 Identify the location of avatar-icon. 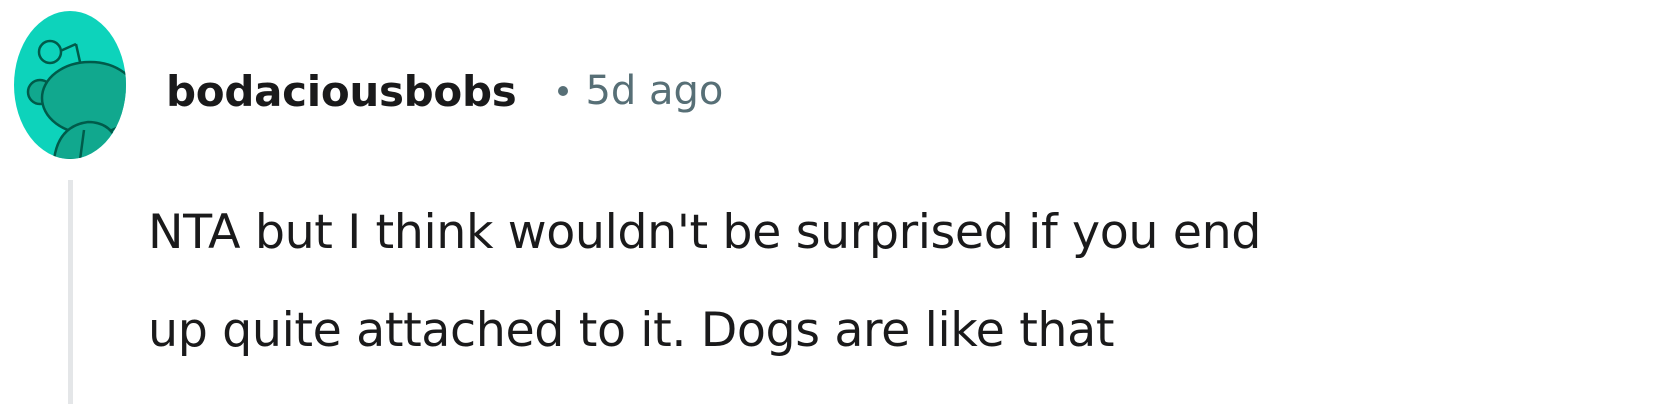
(70, 85).